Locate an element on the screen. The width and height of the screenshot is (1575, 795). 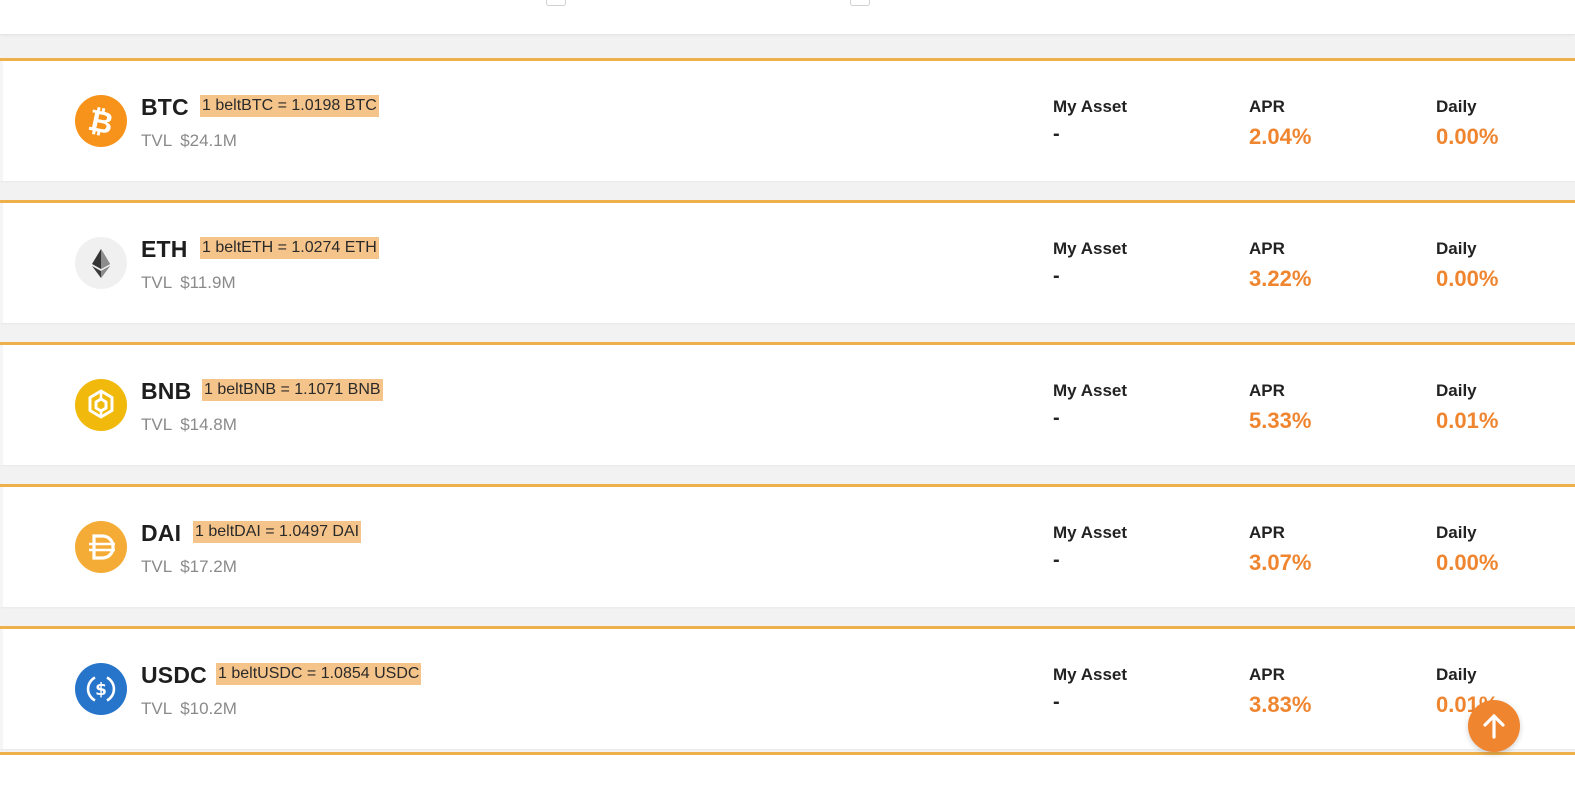
coin-symbol: BTC is located at coordinates (165, 107).